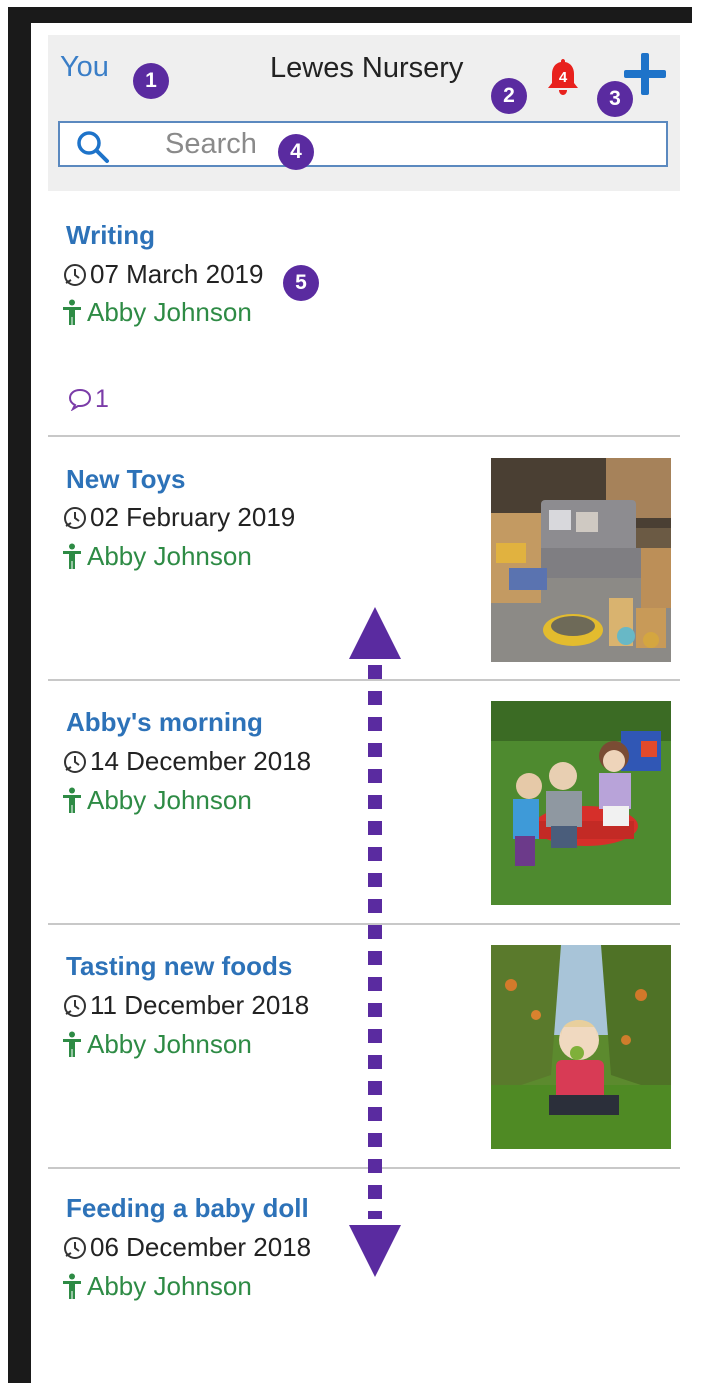  Describe the element at coordinates (201, 1247) in the screenshot. I see `item-date-text: 06 December 2018` at that location.